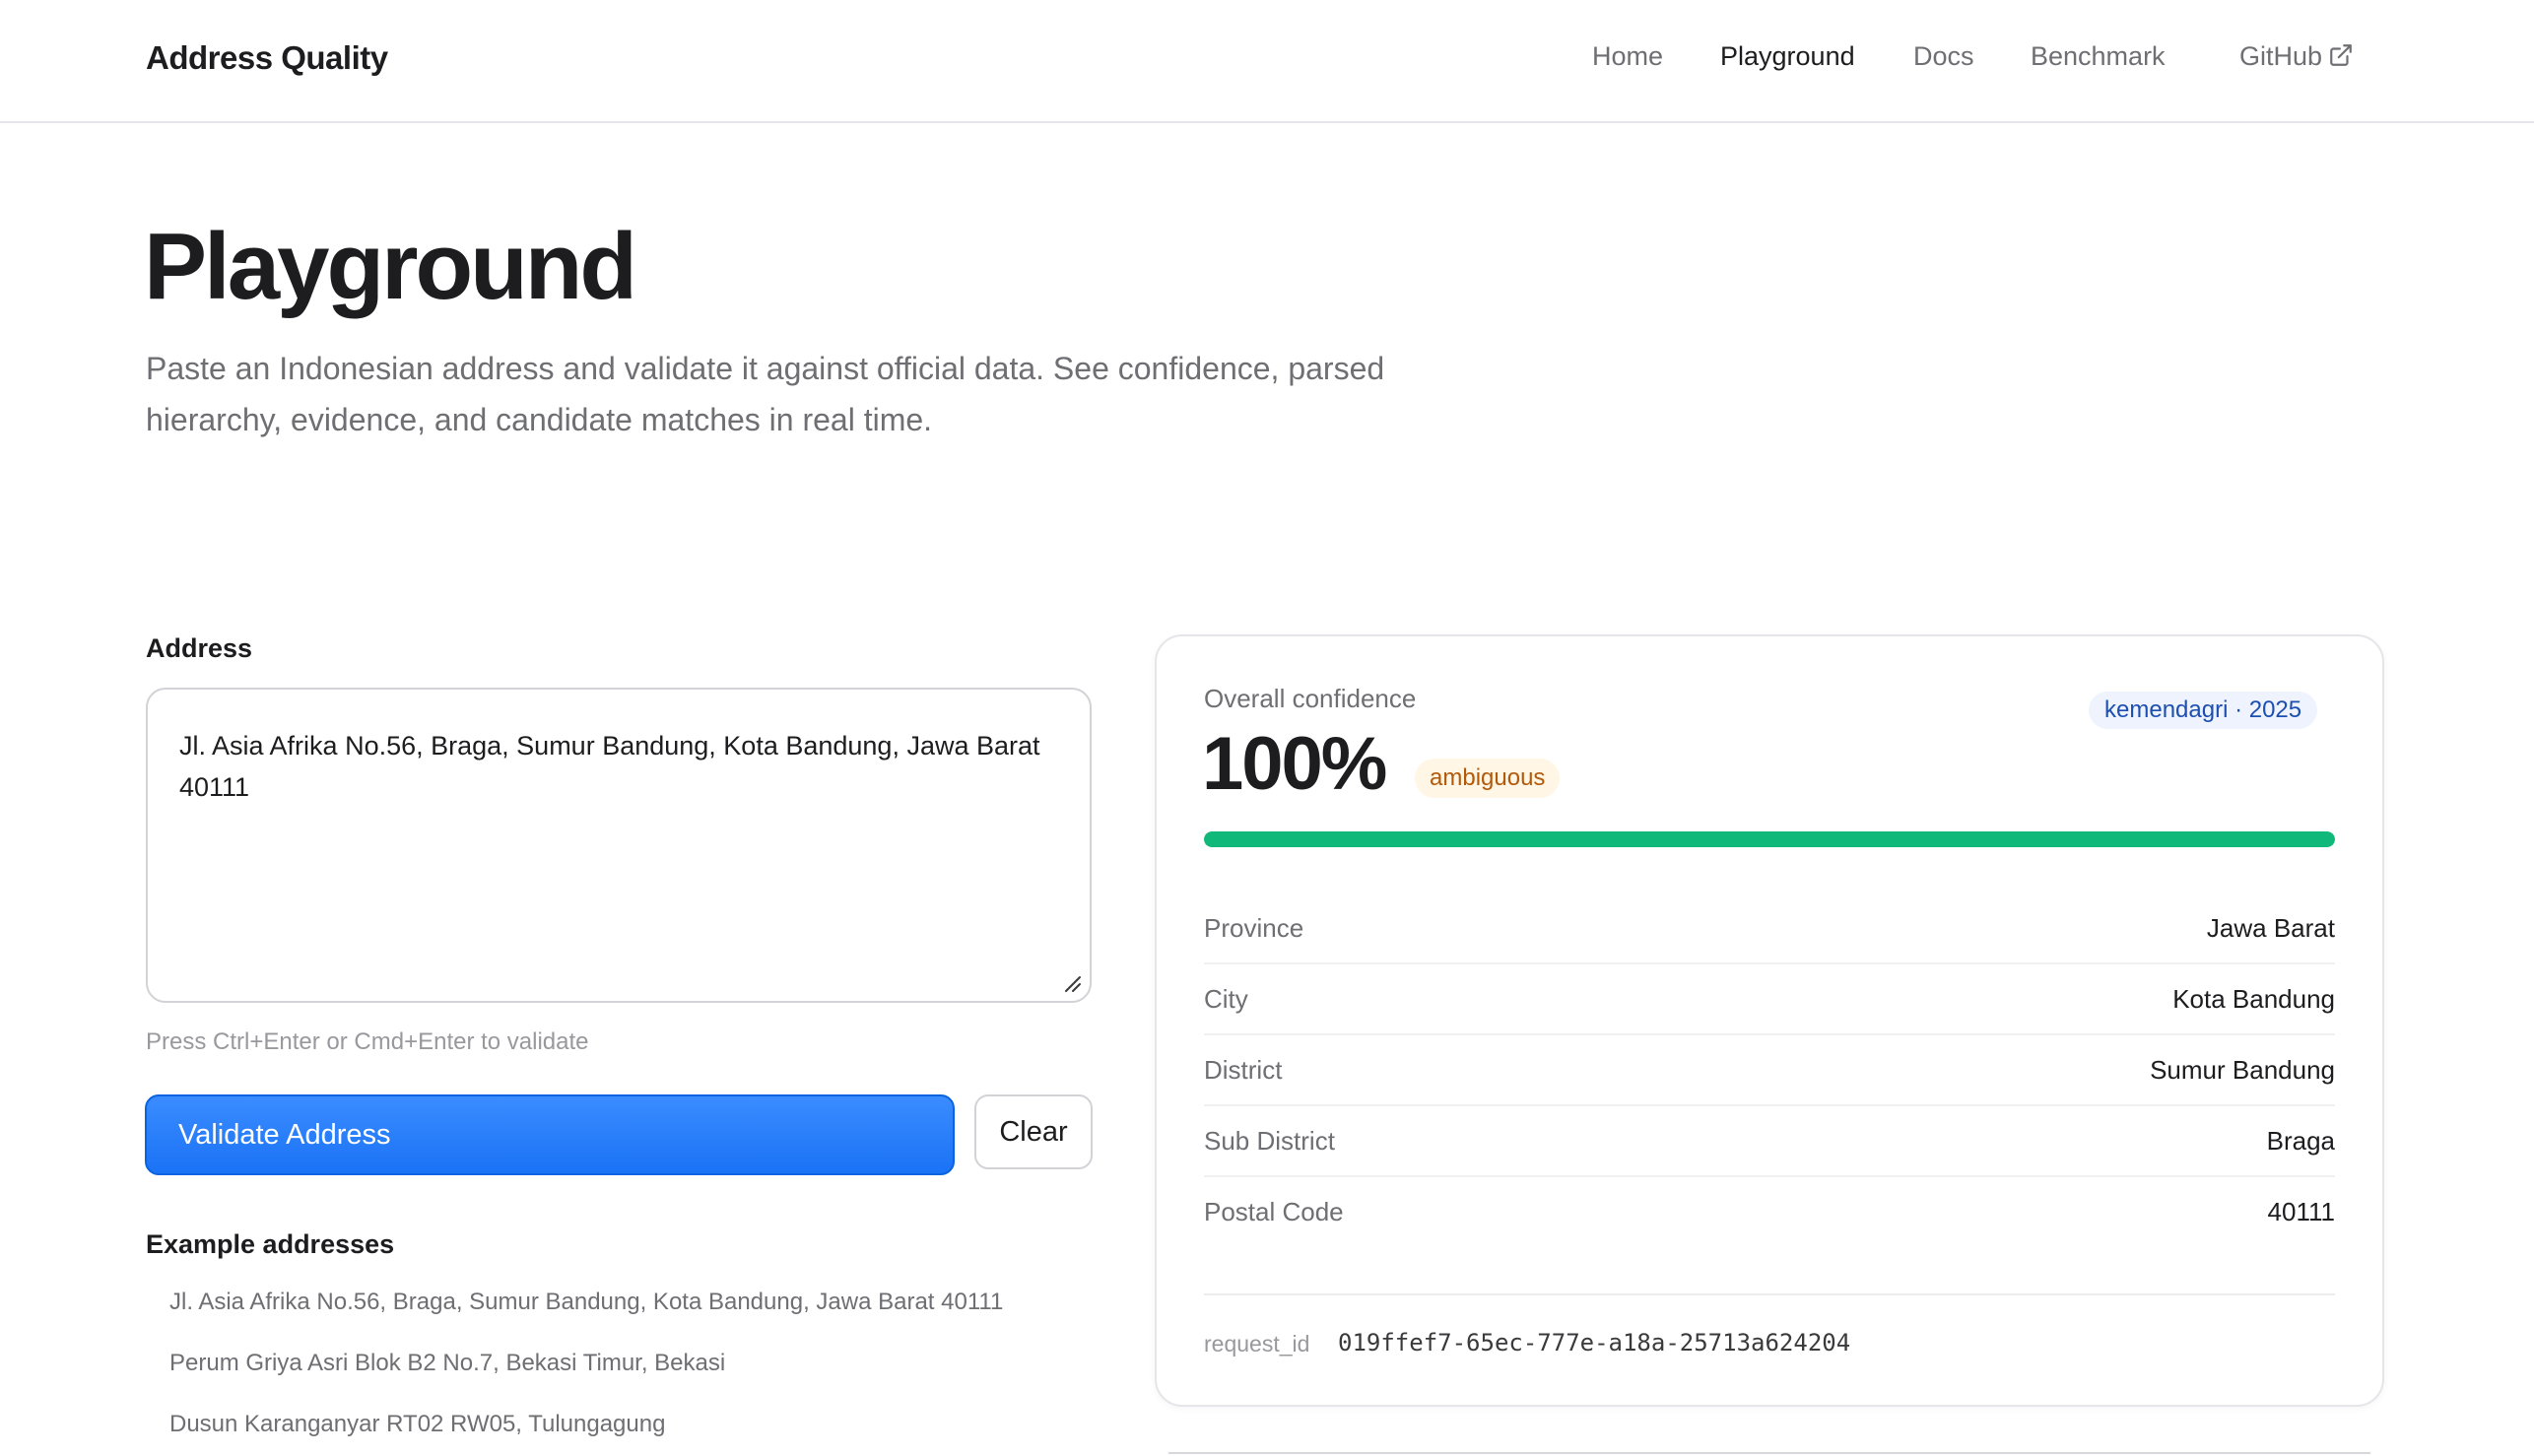 This screenshot has width=2534, height=1456. Describe the element at coordinates (1034, 1131) in the screenshot. I see `clear-button: Clear` at that location.